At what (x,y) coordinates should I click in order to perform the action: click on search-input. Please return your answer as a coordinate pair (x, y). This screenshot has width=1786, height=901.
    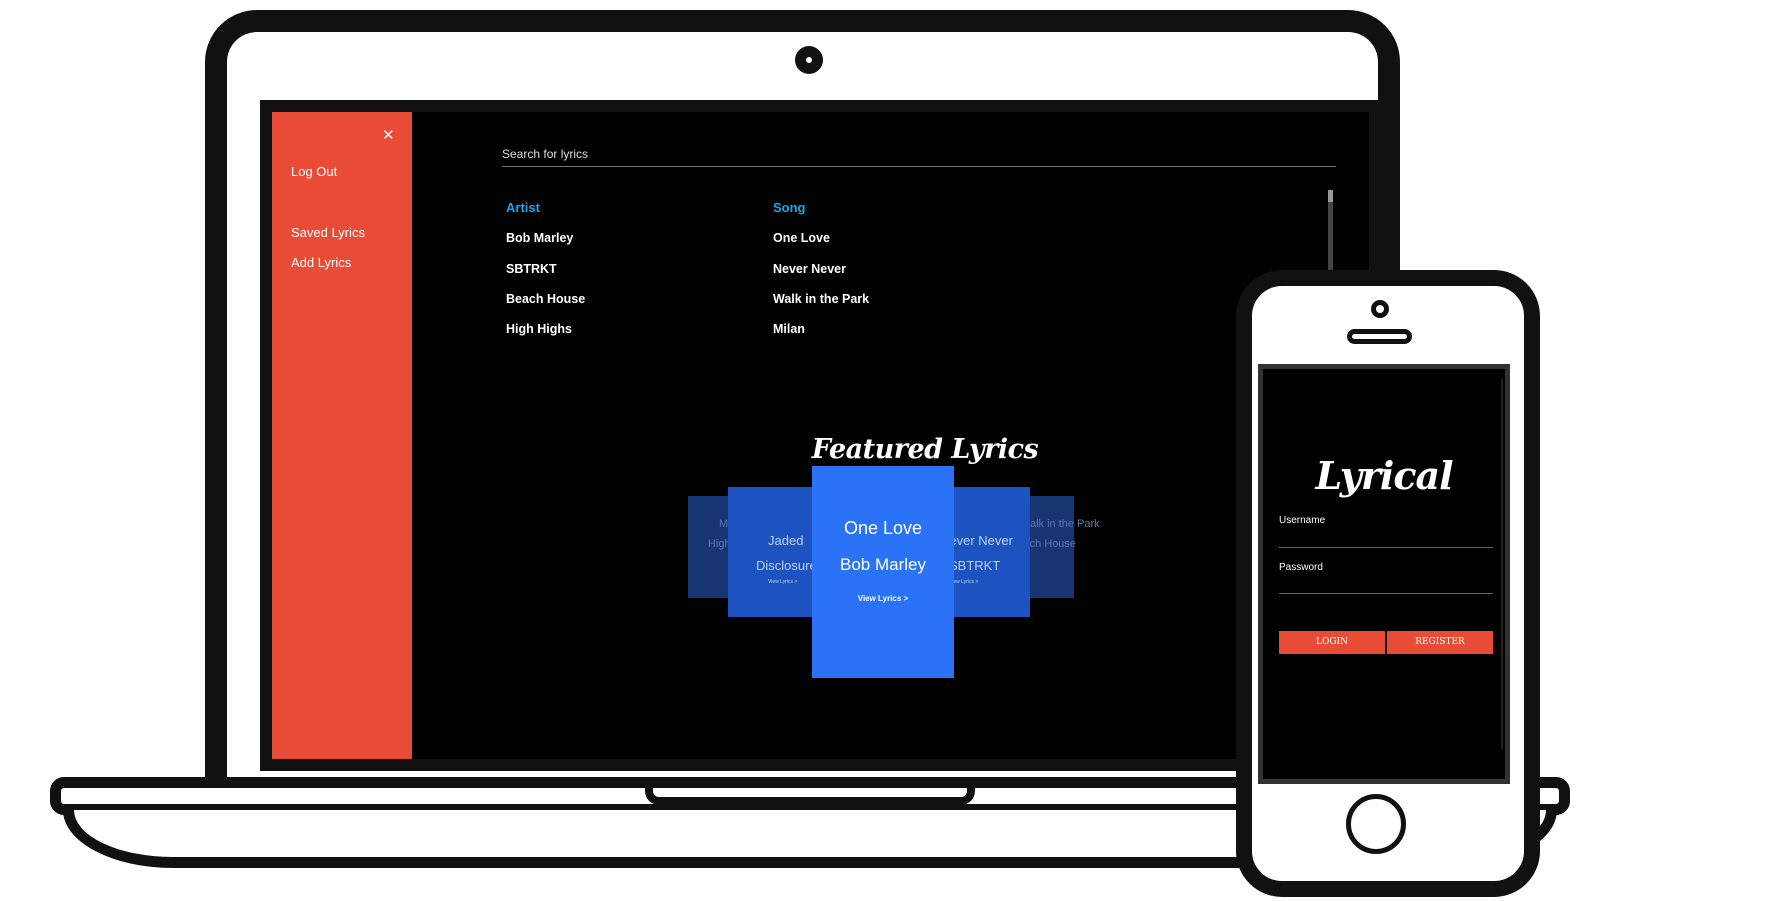
    Looking at the image, I should click on (919, 154).